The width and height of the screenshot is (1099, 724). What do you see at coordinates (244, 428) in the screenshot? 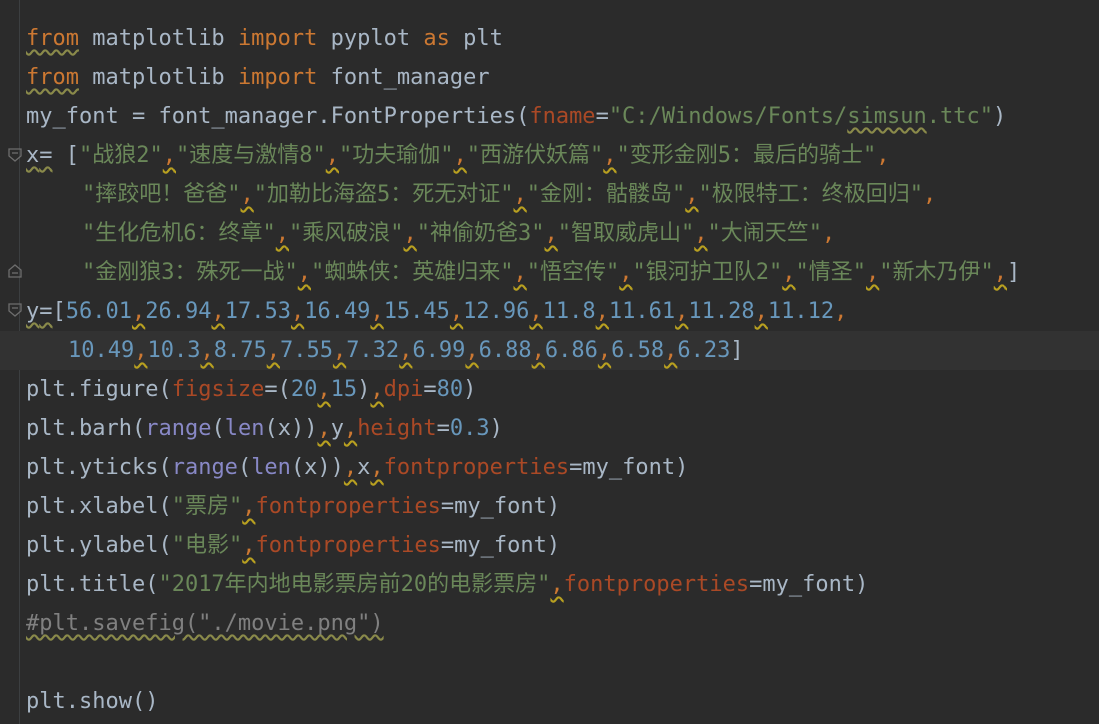
I see `builtin-name: len` at bounding box center [244, 428].